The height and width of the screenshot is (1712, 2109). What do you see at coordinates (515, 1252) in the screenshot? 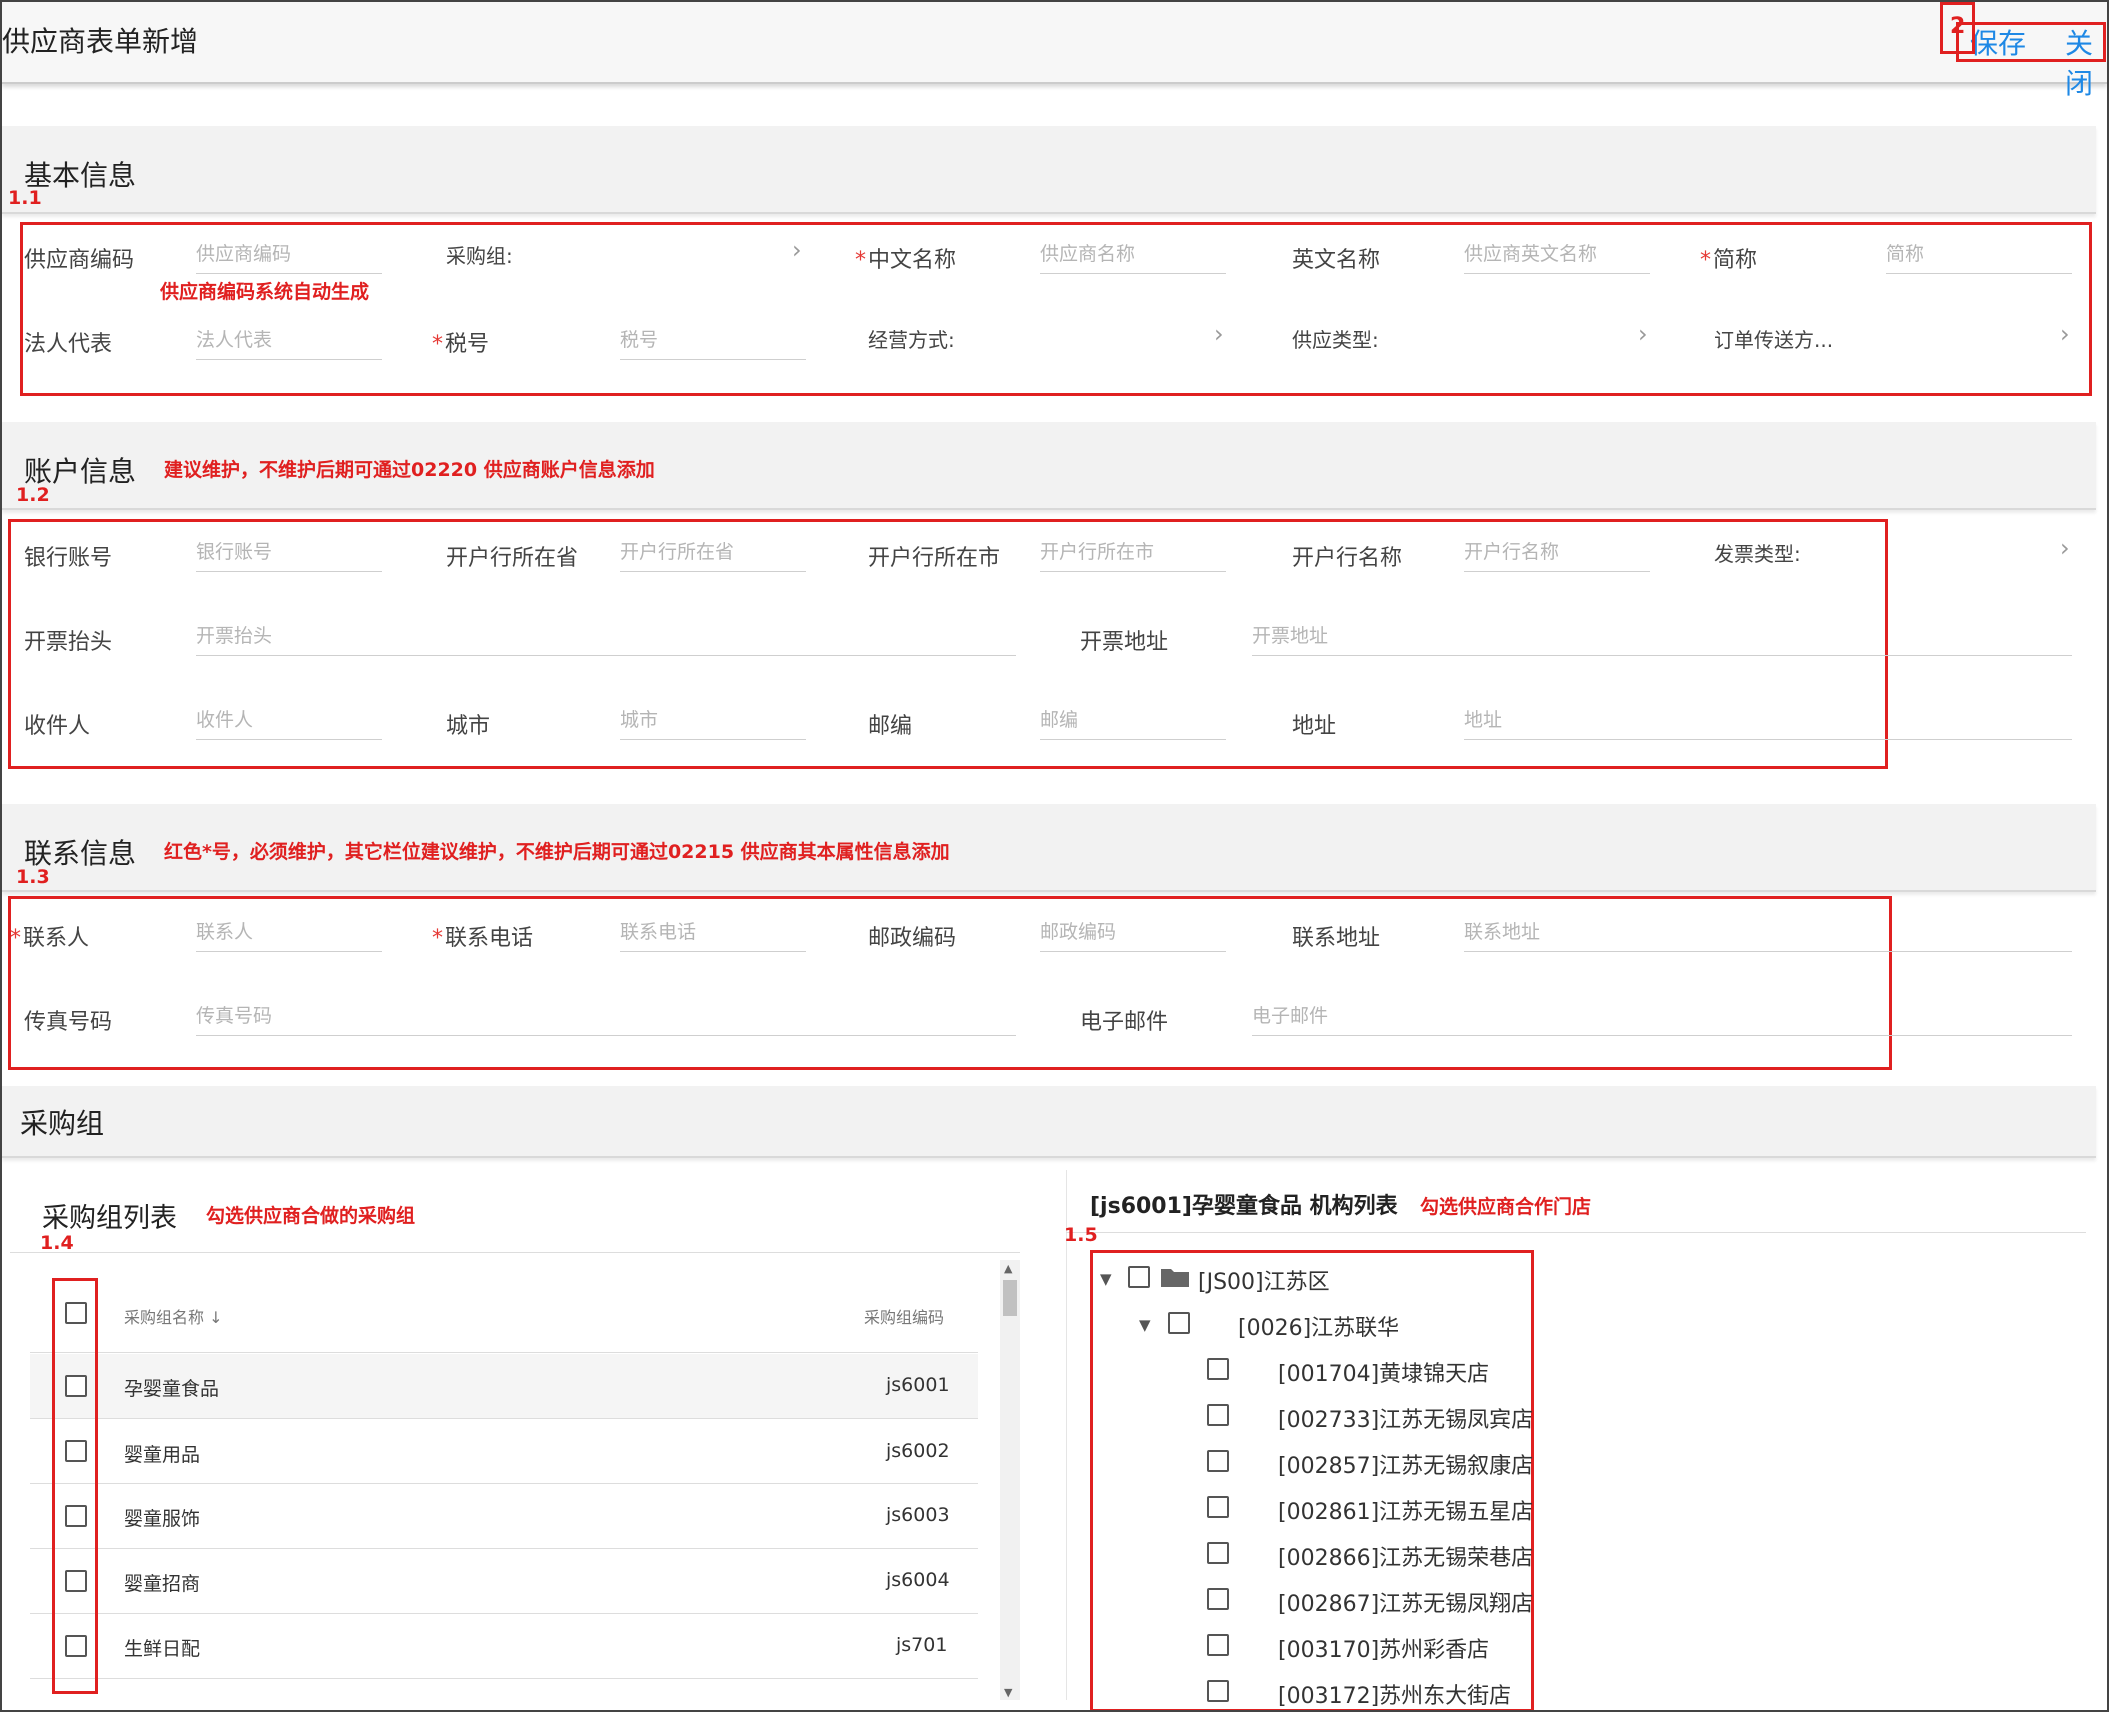
I see `purchase-list-divider` at bounding box center [515, 1252].